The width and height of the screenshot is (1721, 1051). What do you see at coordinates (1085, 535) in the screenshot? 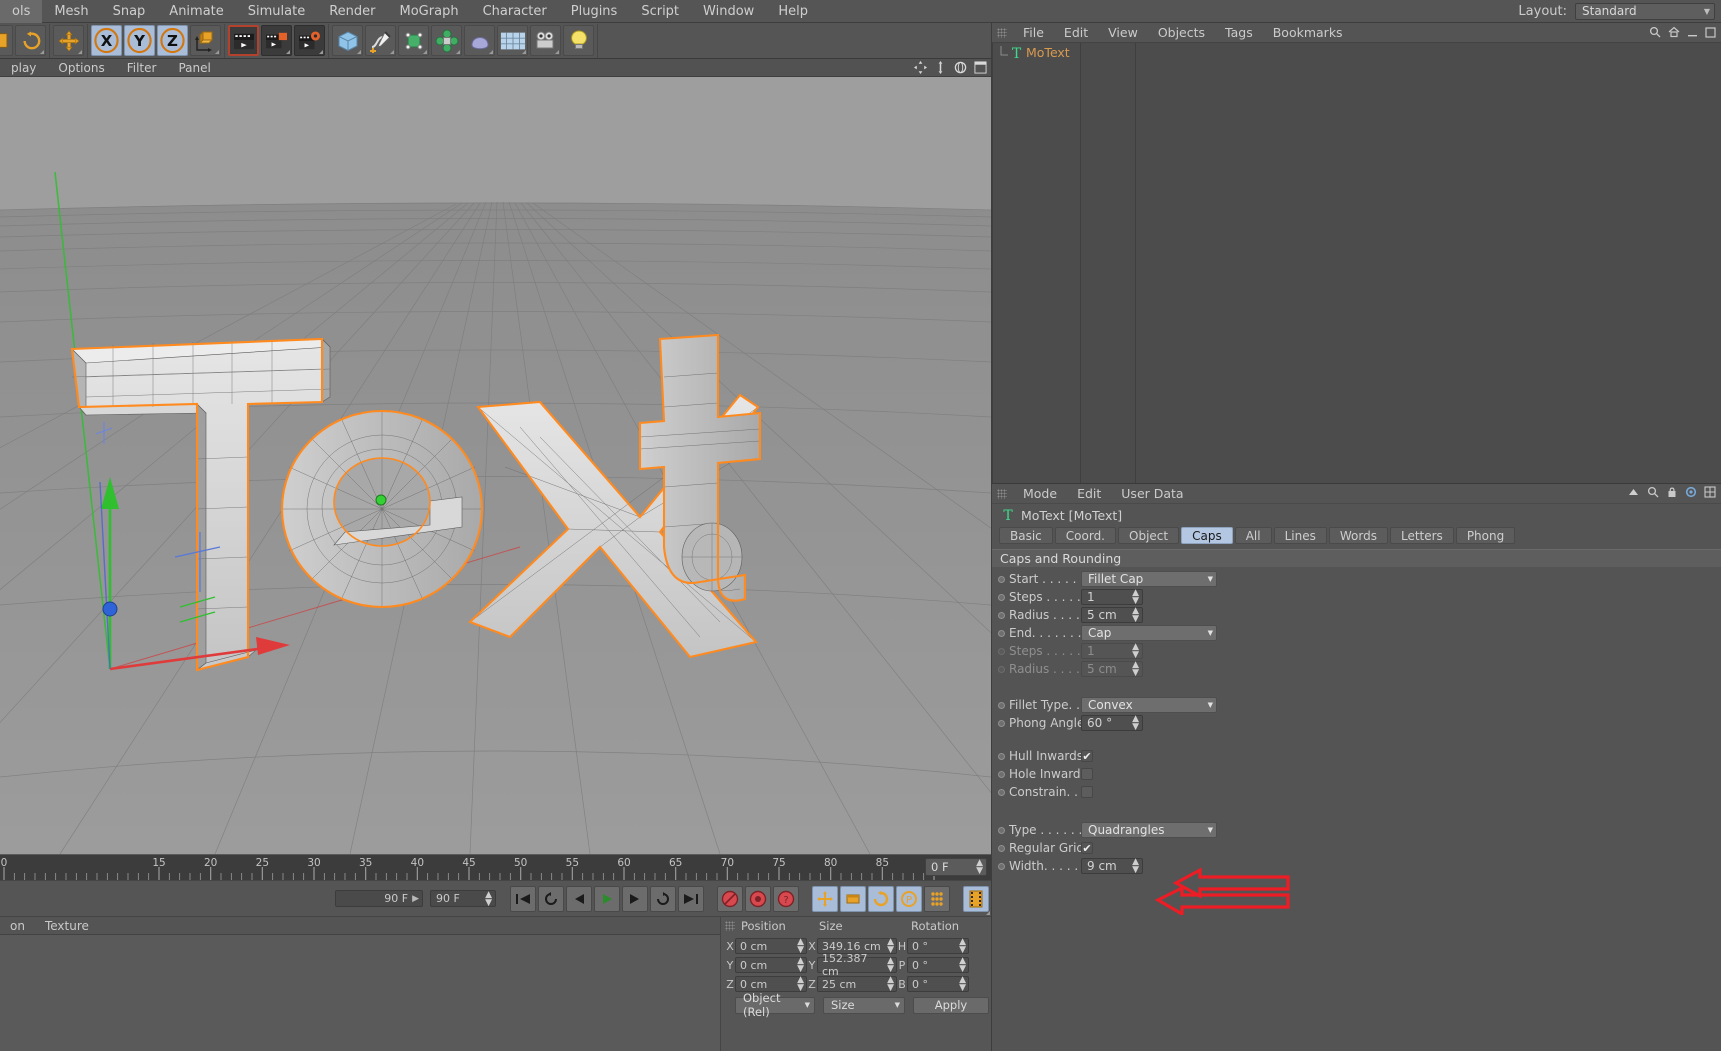
I see `tab-coord: Coord.` at bounding box center [1085, 535].